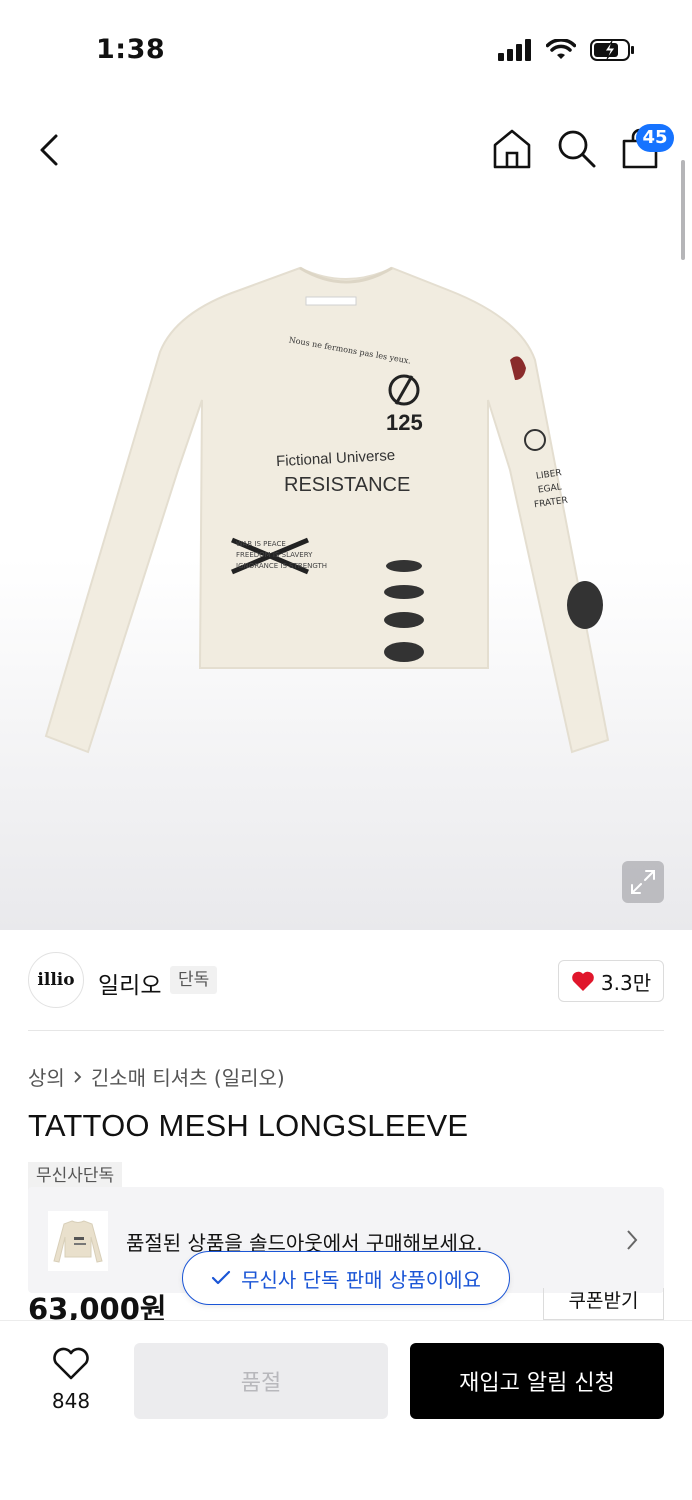 The height and width of the screenshot is (1500, 692). Describe the element at coordinates (221, 1277) in the screenshot. I see `check-icon` at that location.